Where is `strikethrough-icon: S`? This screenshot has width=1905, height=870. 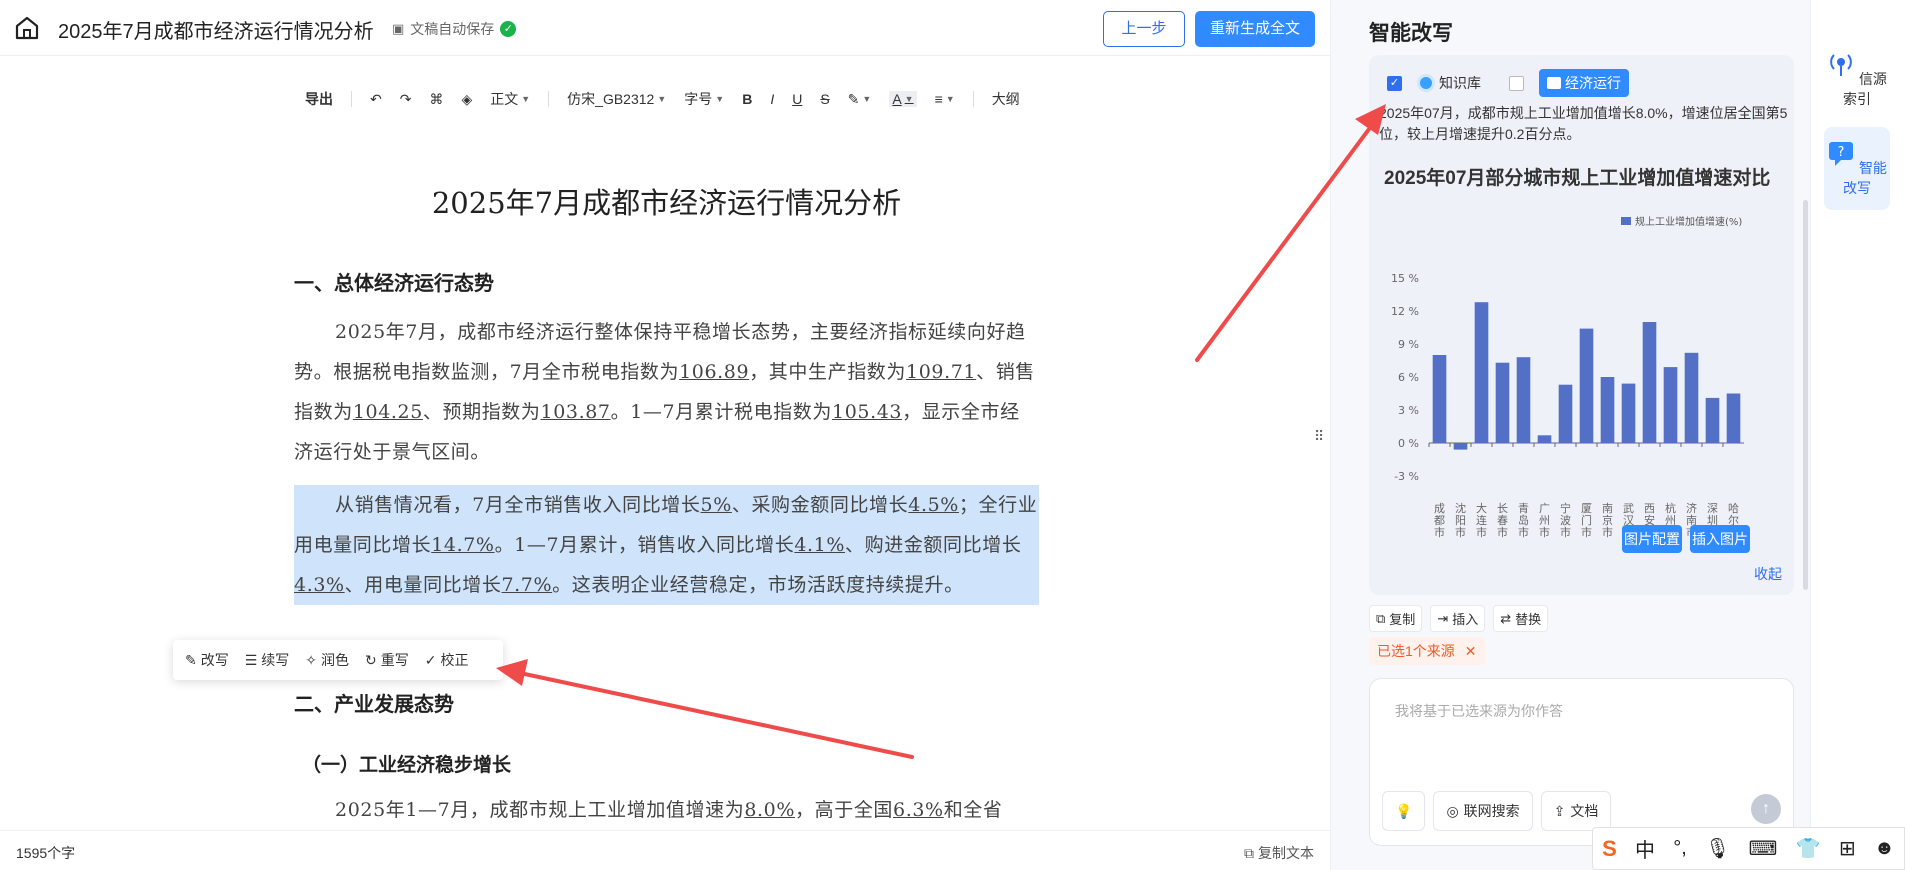 strikethrough-icon: S is located at coordinates (824, 99).